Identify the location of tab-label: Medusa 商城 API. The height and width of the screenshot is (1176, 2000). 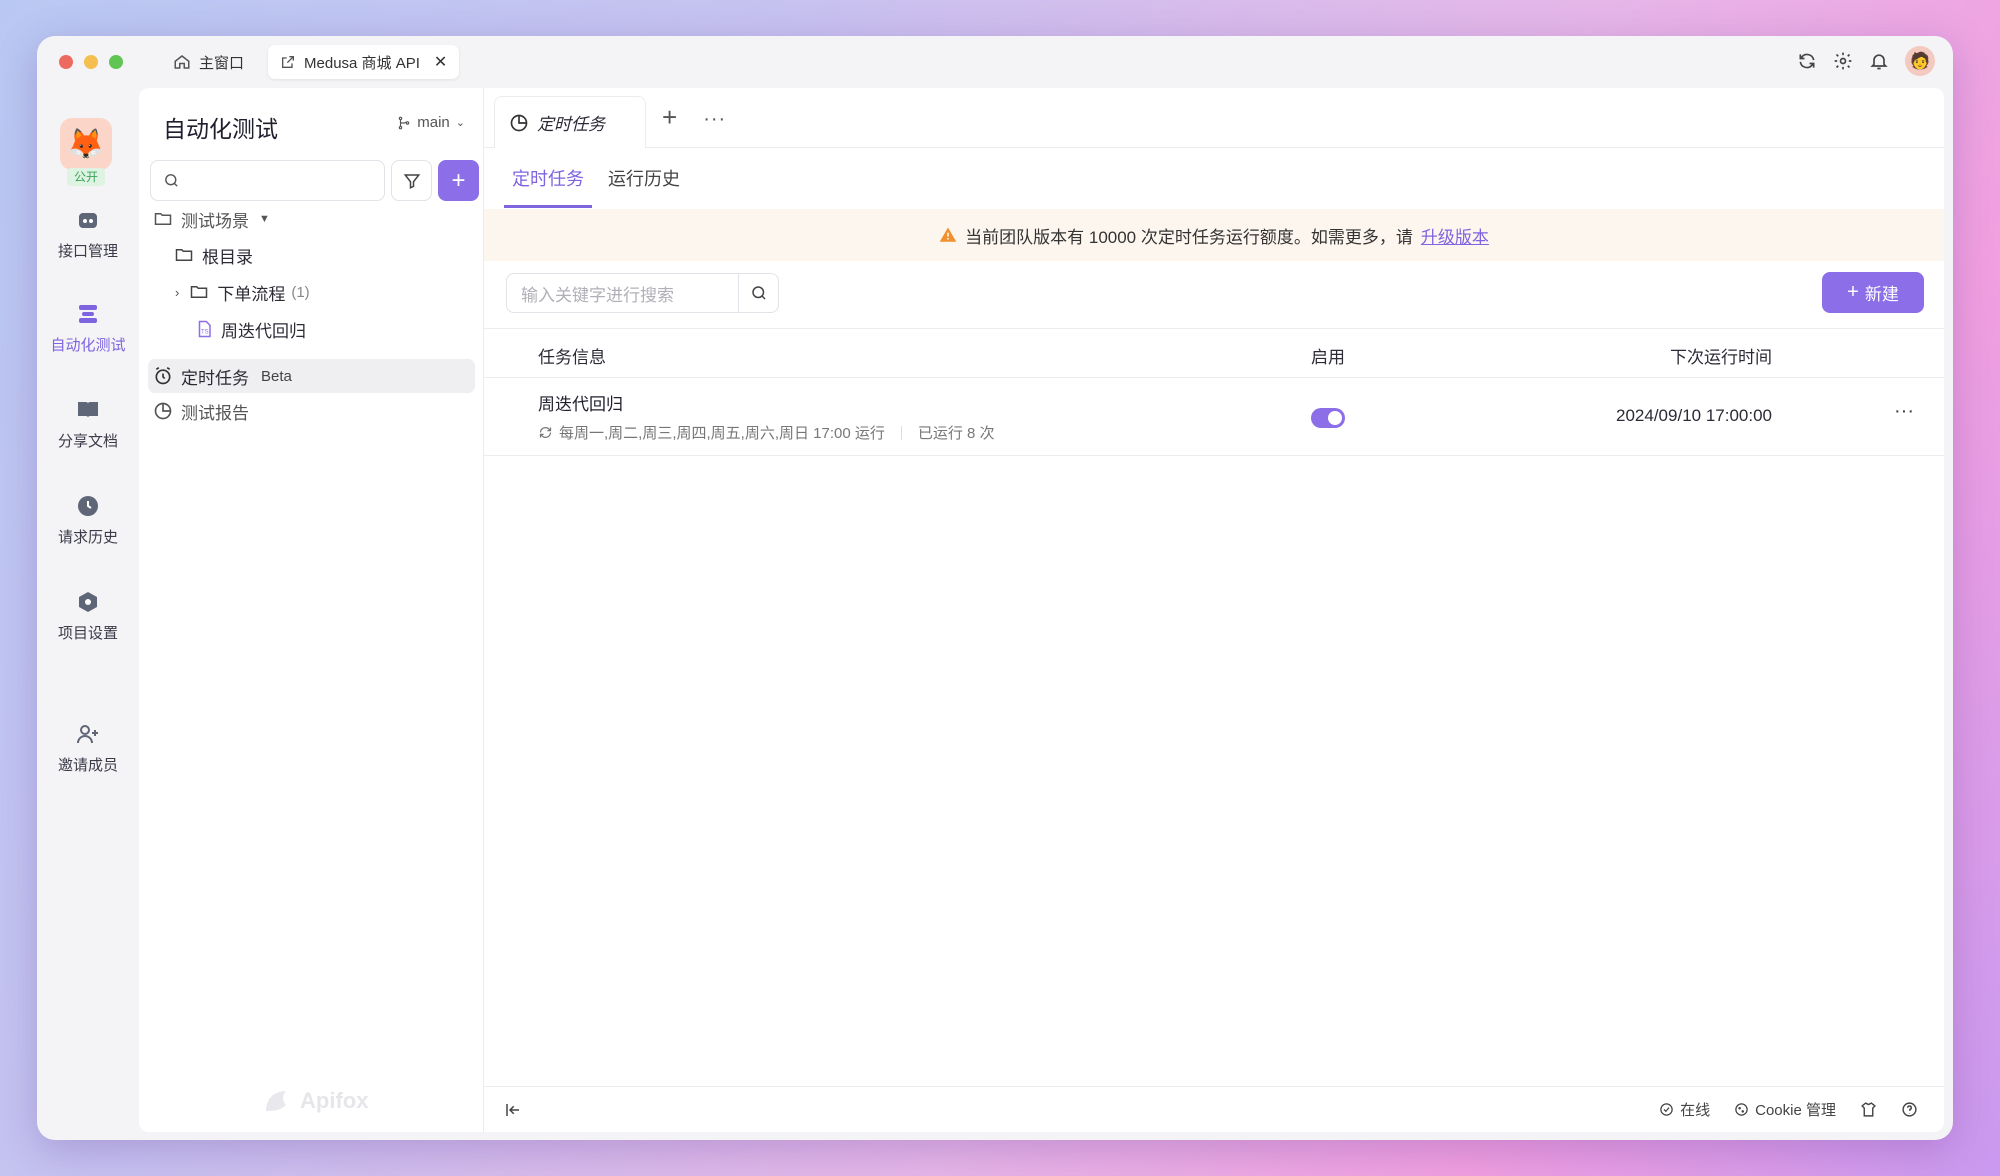
(362, 63).